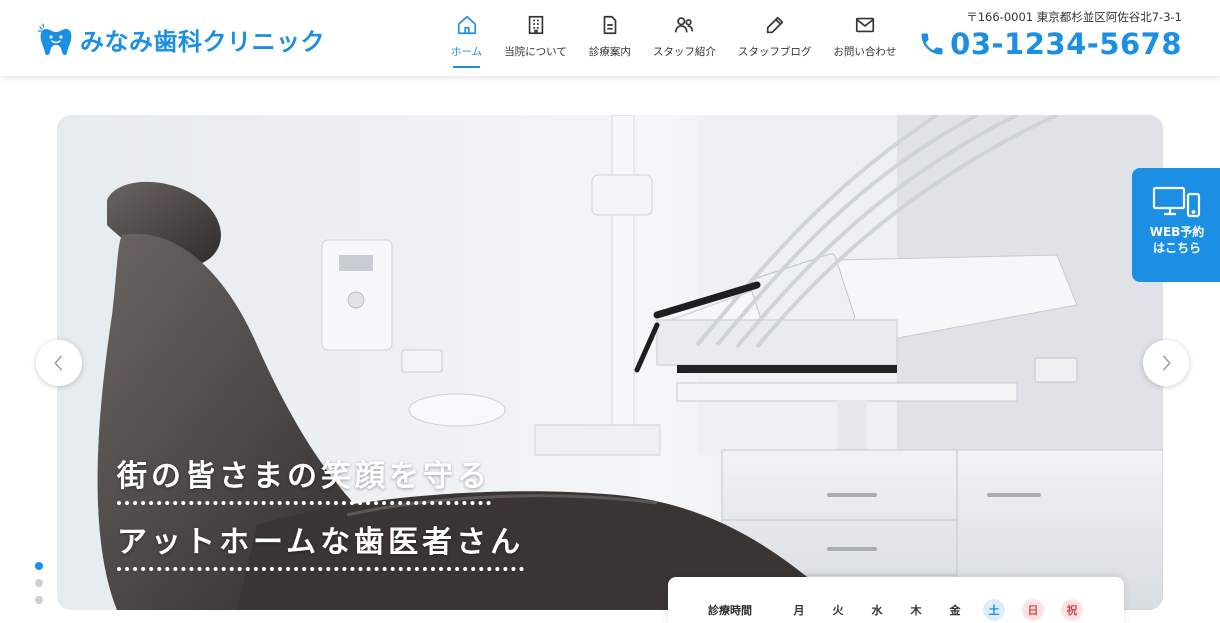 Image resolution: width=1220 pixels, height=623 pixels. Describe the element at coordinates (684, 36) in the screenshot. I see `nav-item-staff: スタッフ紹介` at that location.